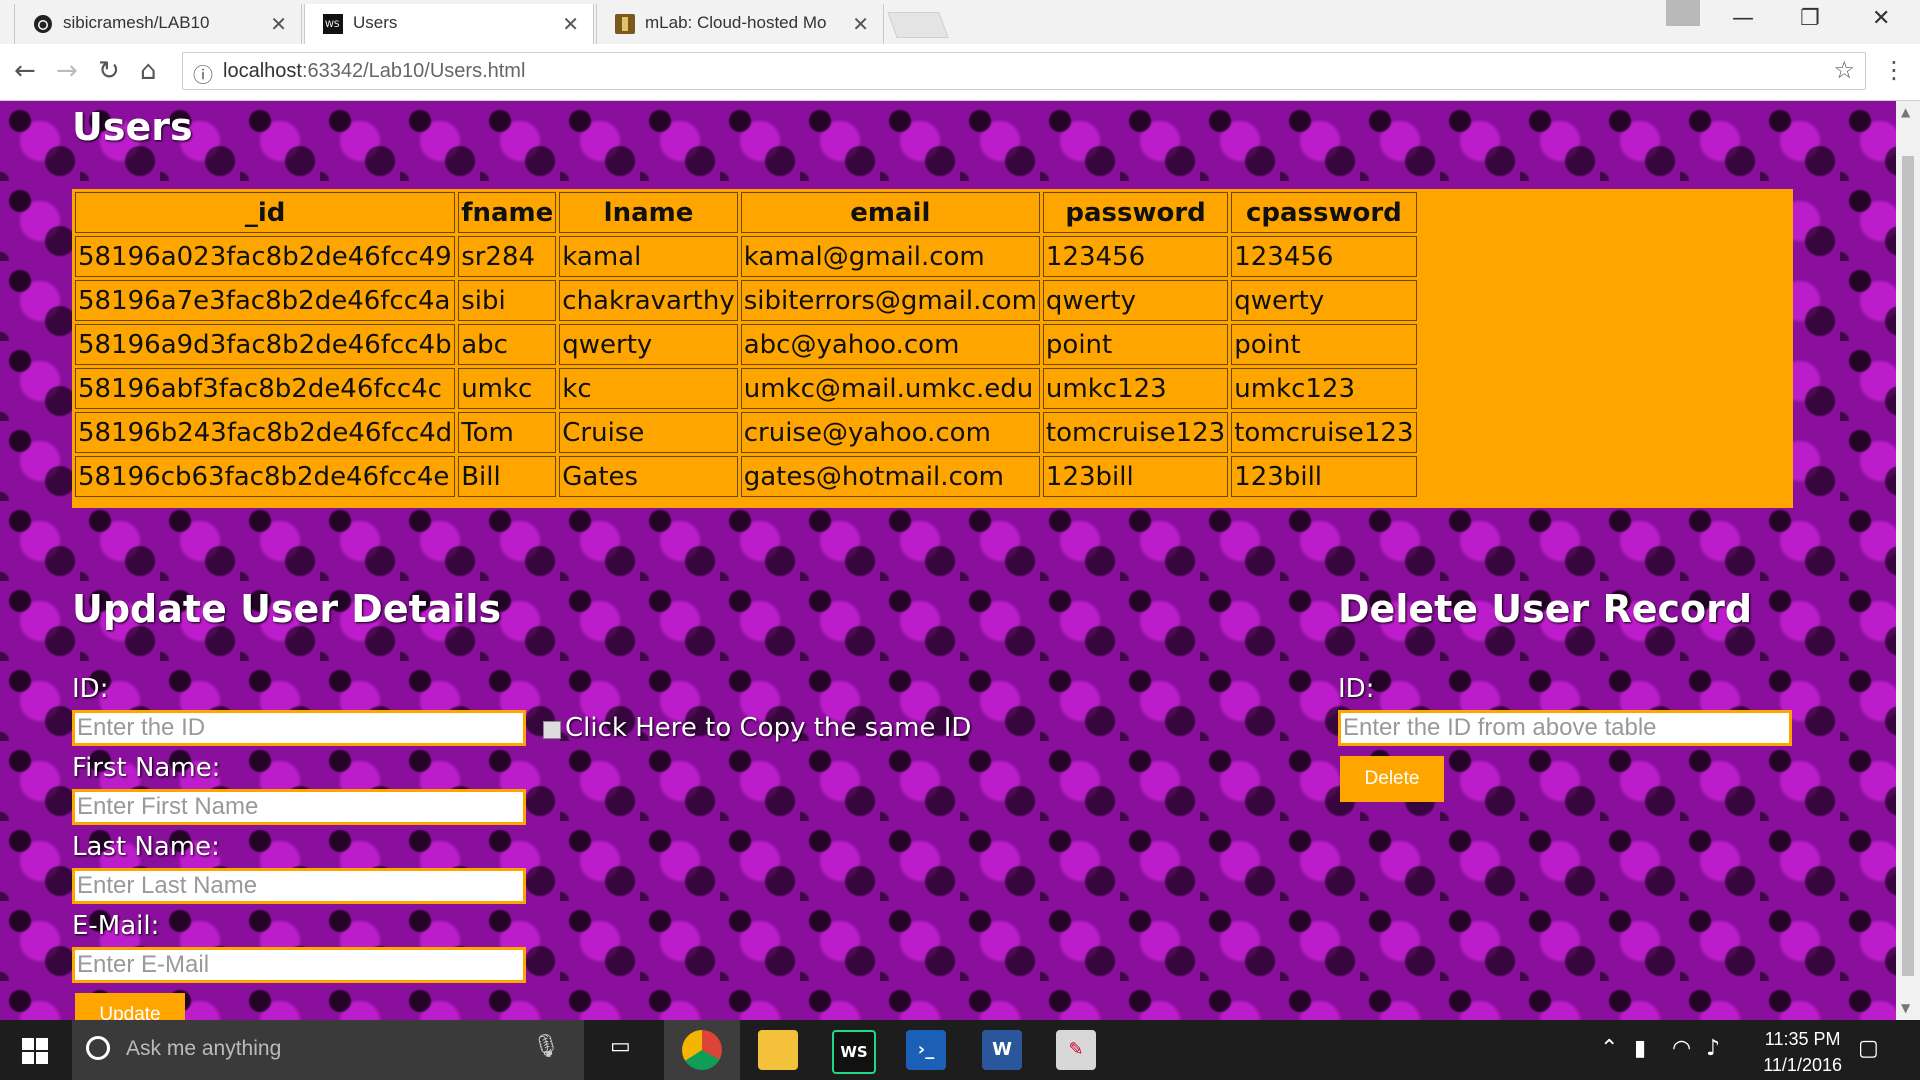  What do you see at coordinates (507, 476) in the screenshot?
I see `cell-fname: Bill` at bounding box center [507, 476].